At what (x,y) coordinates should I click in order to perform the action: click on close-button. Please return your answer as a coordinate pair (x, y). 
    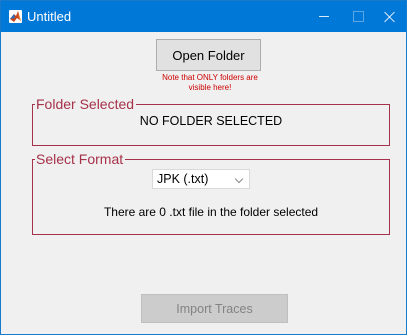
    Looking at the image, I should click on (386, 16).